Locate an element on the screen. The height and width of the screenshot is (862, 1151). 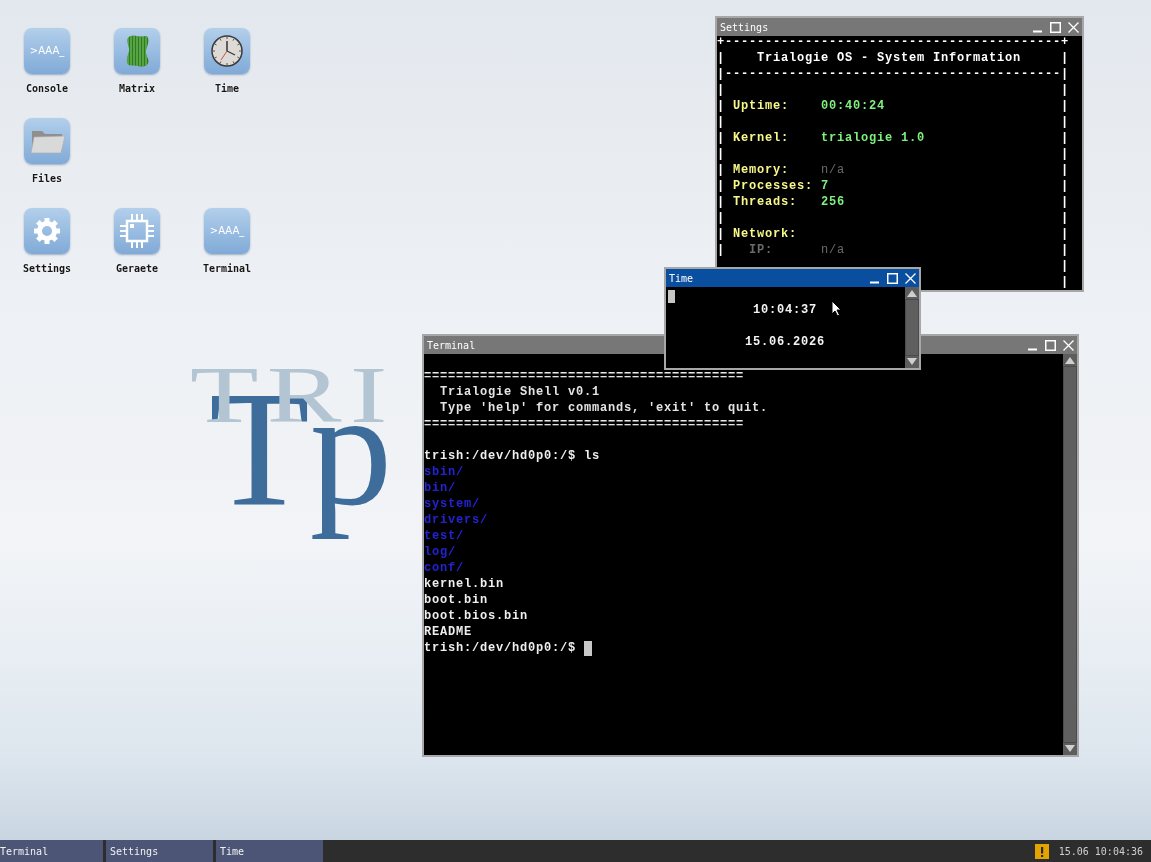
file-entry: boot.bin is located at coordinates (456, 600).